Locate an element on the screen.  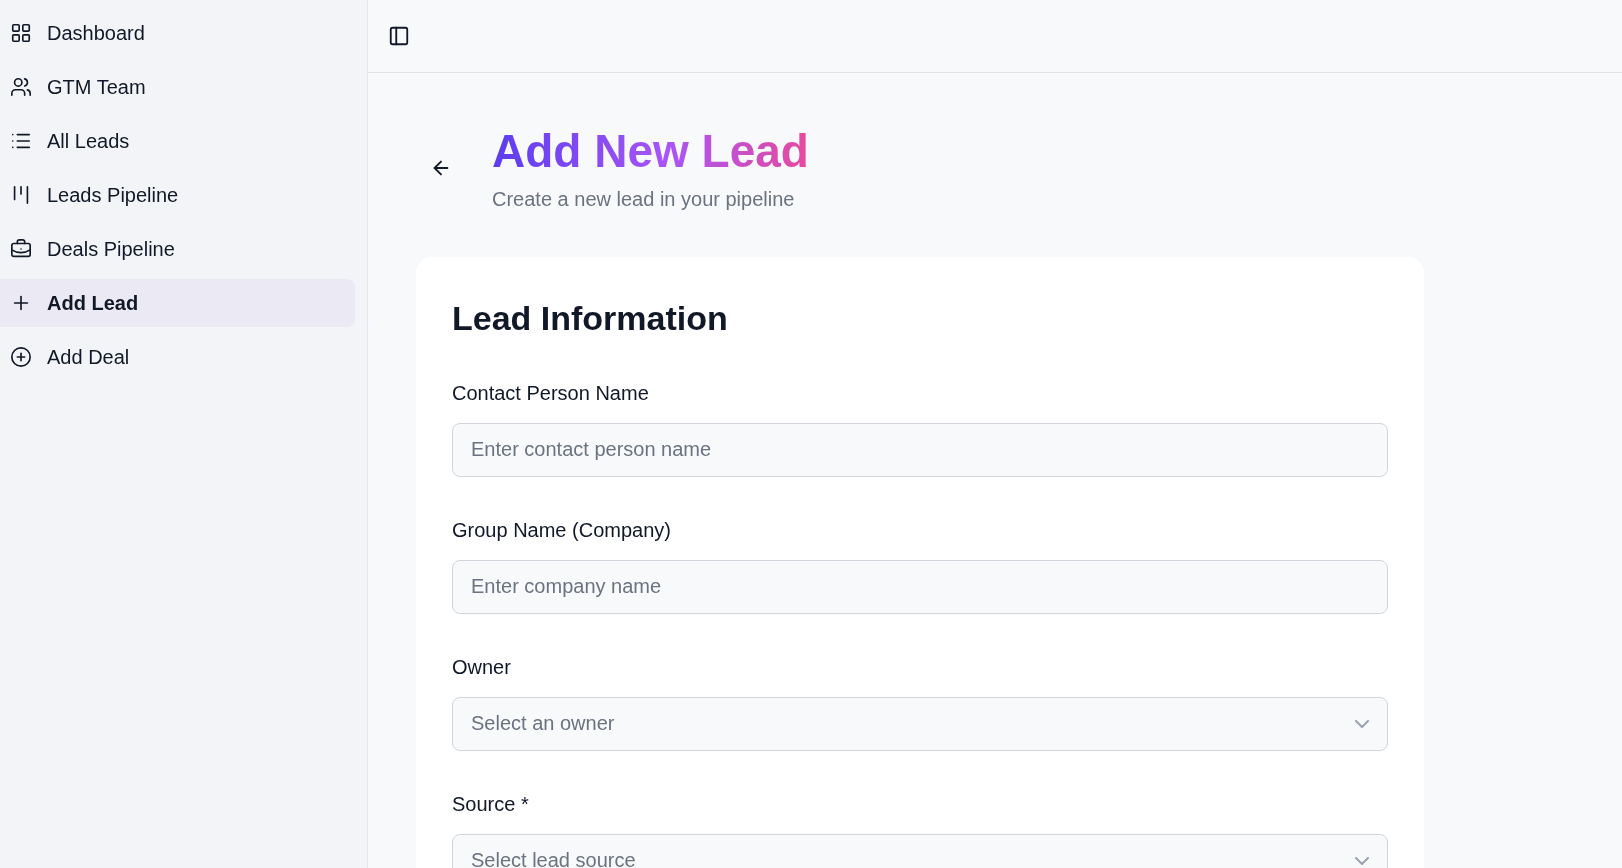
sidebar-toggle-button is located at coordinates (399, 36).